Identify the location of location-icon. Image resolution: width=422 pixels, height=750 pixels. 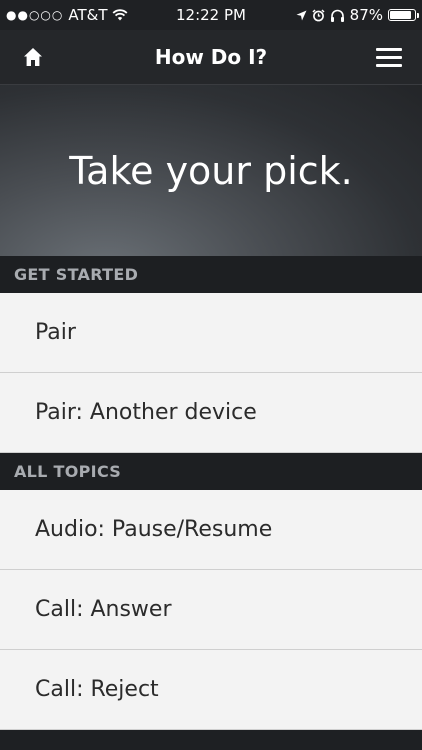
(301, 15).